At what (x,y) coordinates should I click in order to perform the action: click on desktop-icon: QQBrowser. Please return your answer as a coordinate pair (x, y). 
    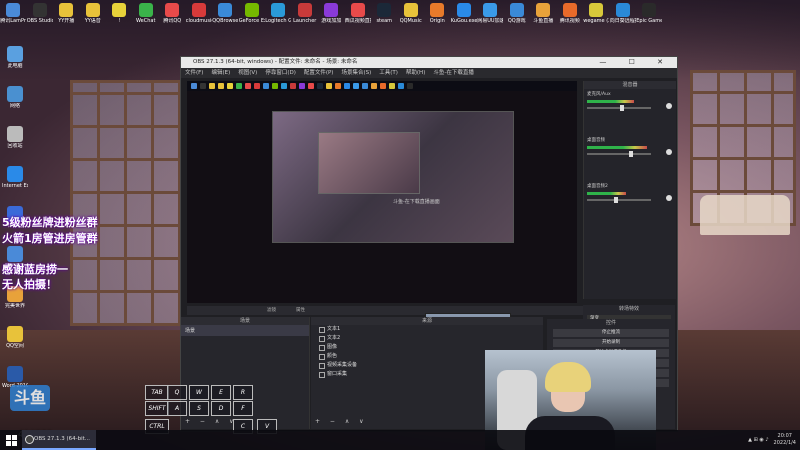
    Looking at the image, I should click on (225, 18).